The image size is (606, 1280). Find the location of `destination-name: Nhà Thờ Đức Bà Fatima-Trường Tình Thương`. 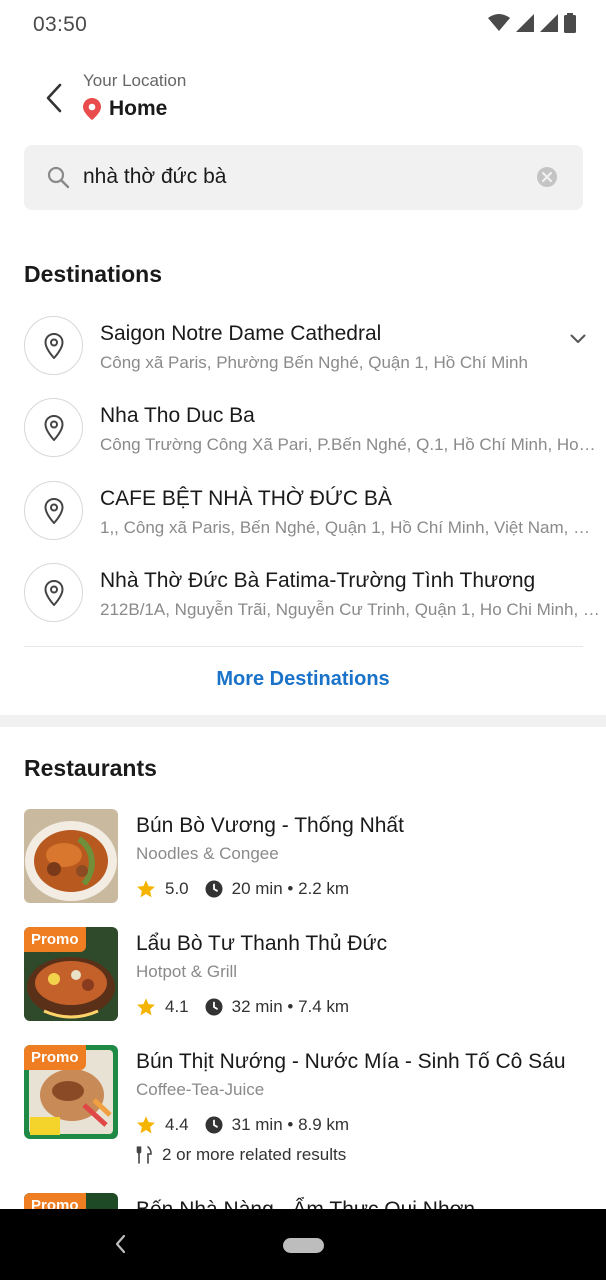

destination-name: Nhà Thờ Đức Bà Fatima-Trường Tình Thương is located at coordinates (318, 580).